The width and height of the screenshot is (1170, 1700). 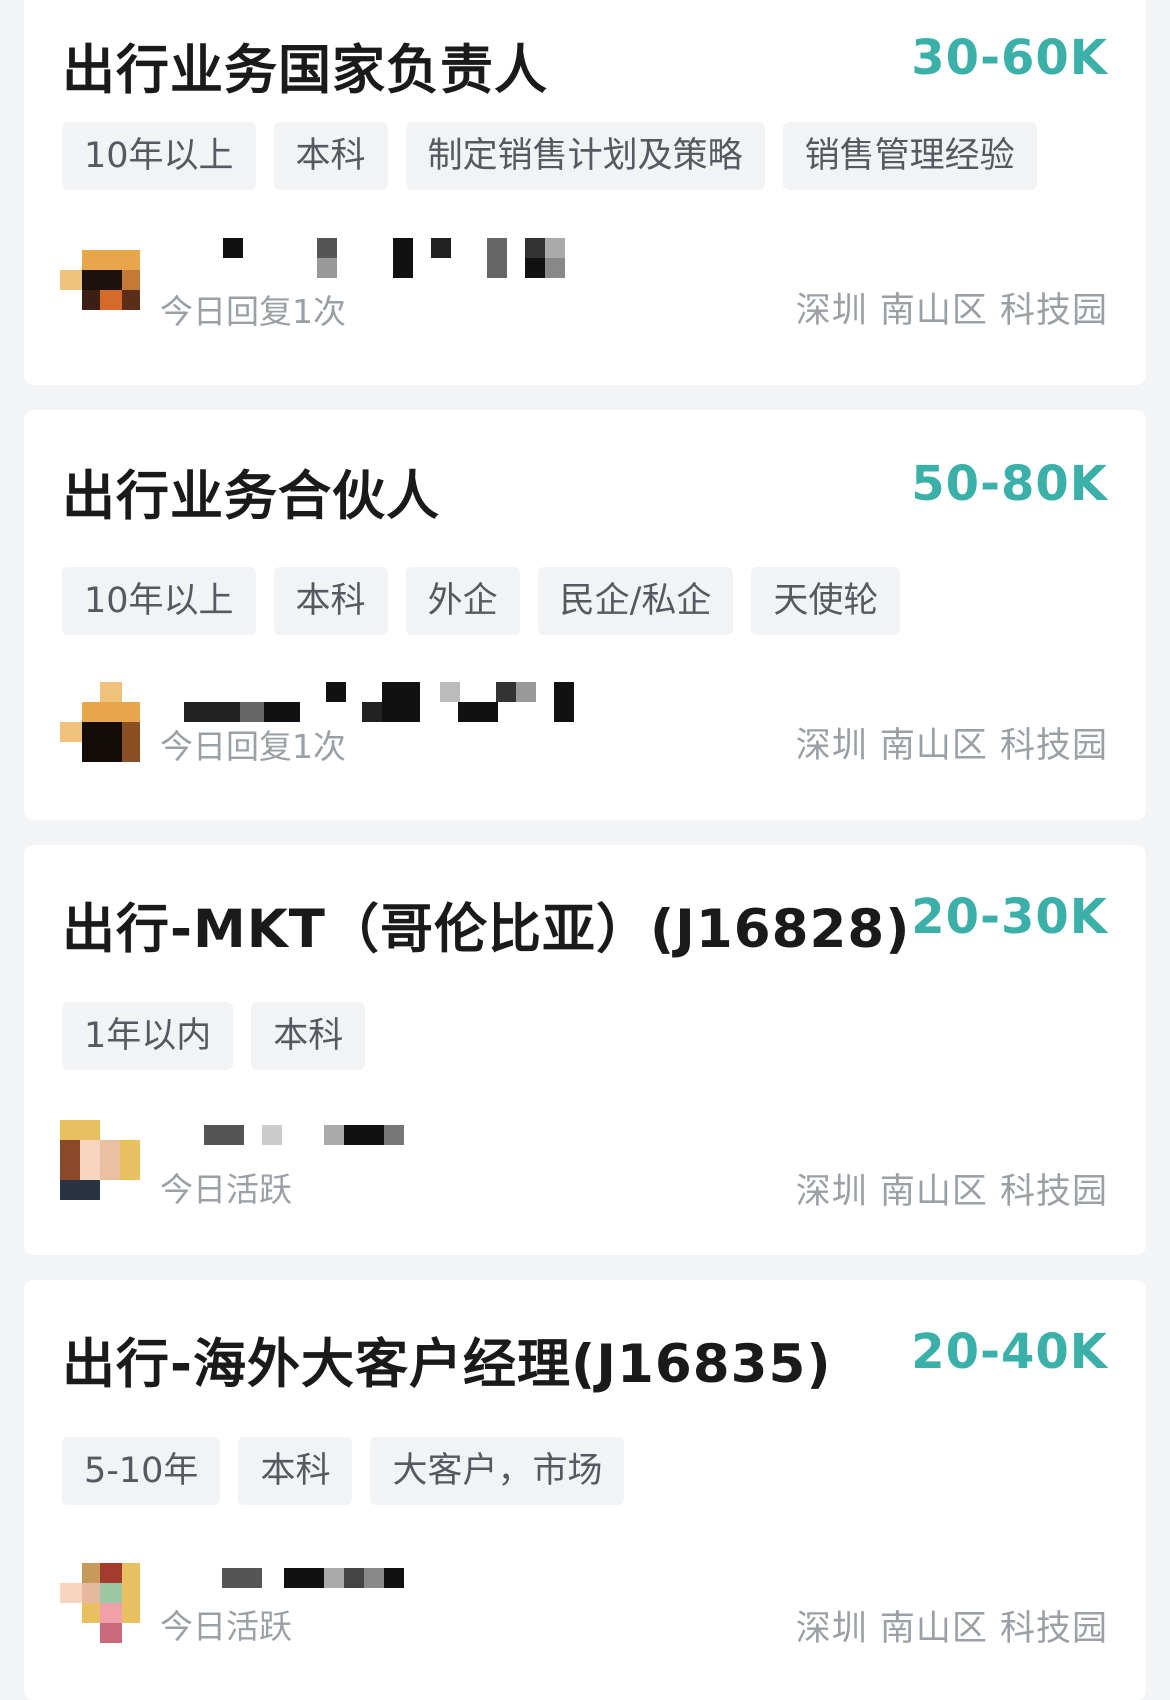 What do you see at coordinates (826, 601) in the screenshot?
I see `job-tag: 天使轮` at bounding box center [826, 601].